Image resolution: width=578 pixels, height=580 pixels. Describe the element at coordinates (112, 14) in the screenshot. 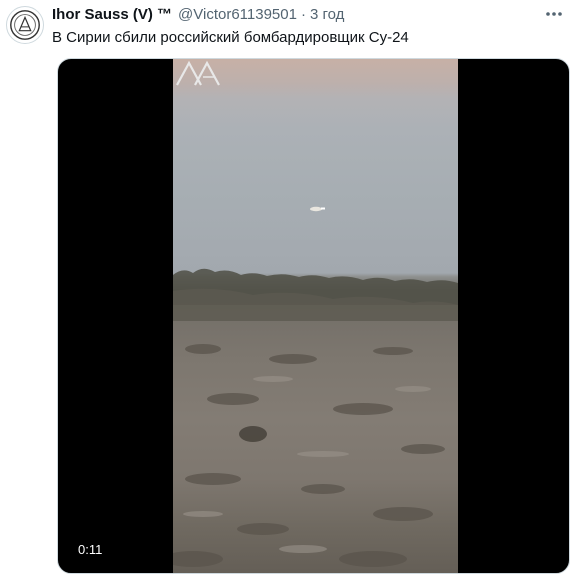

I see `display-name: Ihor Sauss (V) ™` at that location.